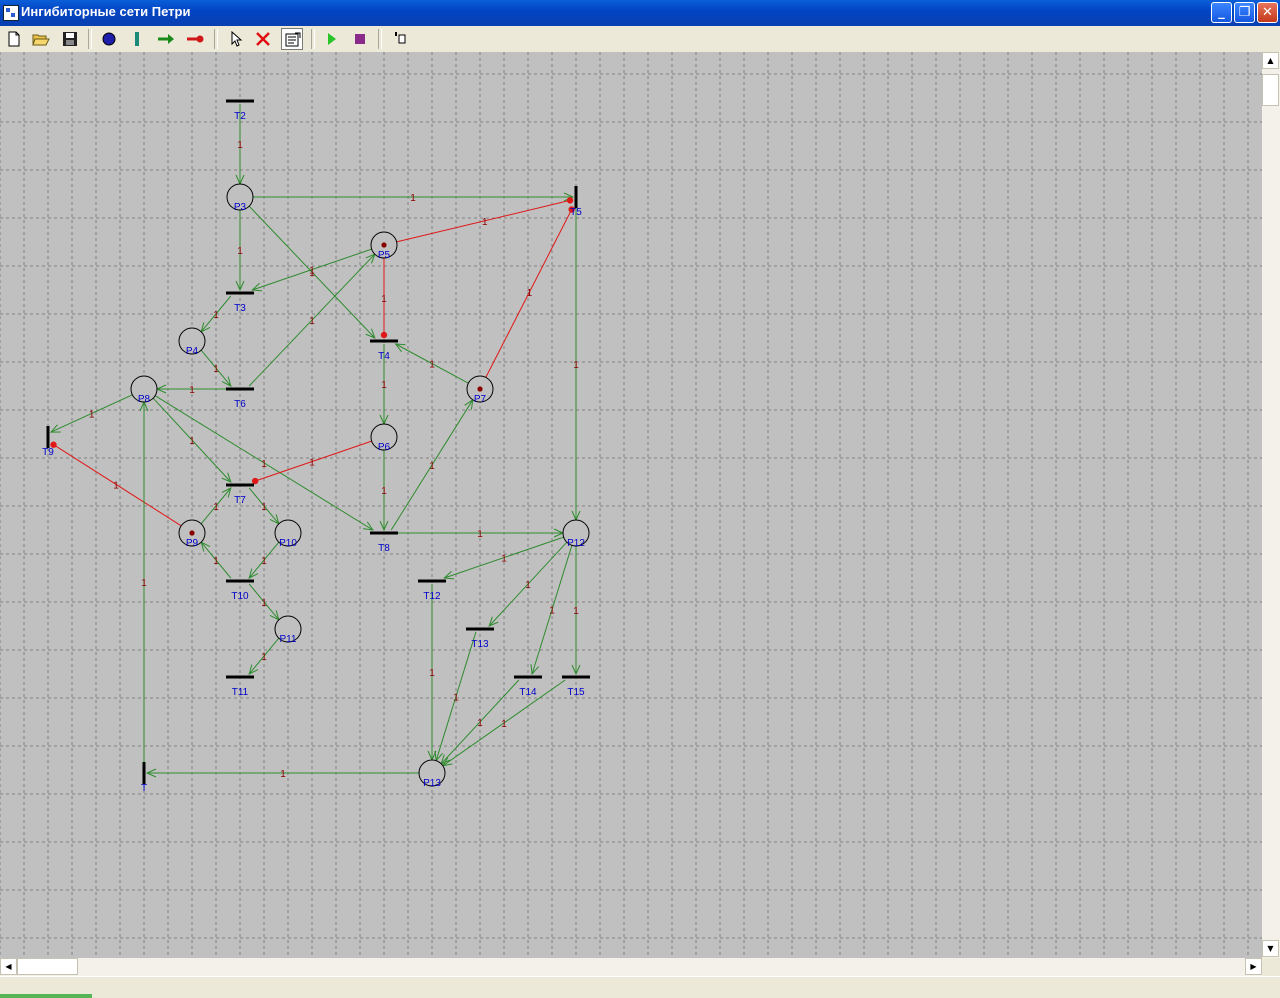  I want to click on transition-tool-button, so click(137, 39).